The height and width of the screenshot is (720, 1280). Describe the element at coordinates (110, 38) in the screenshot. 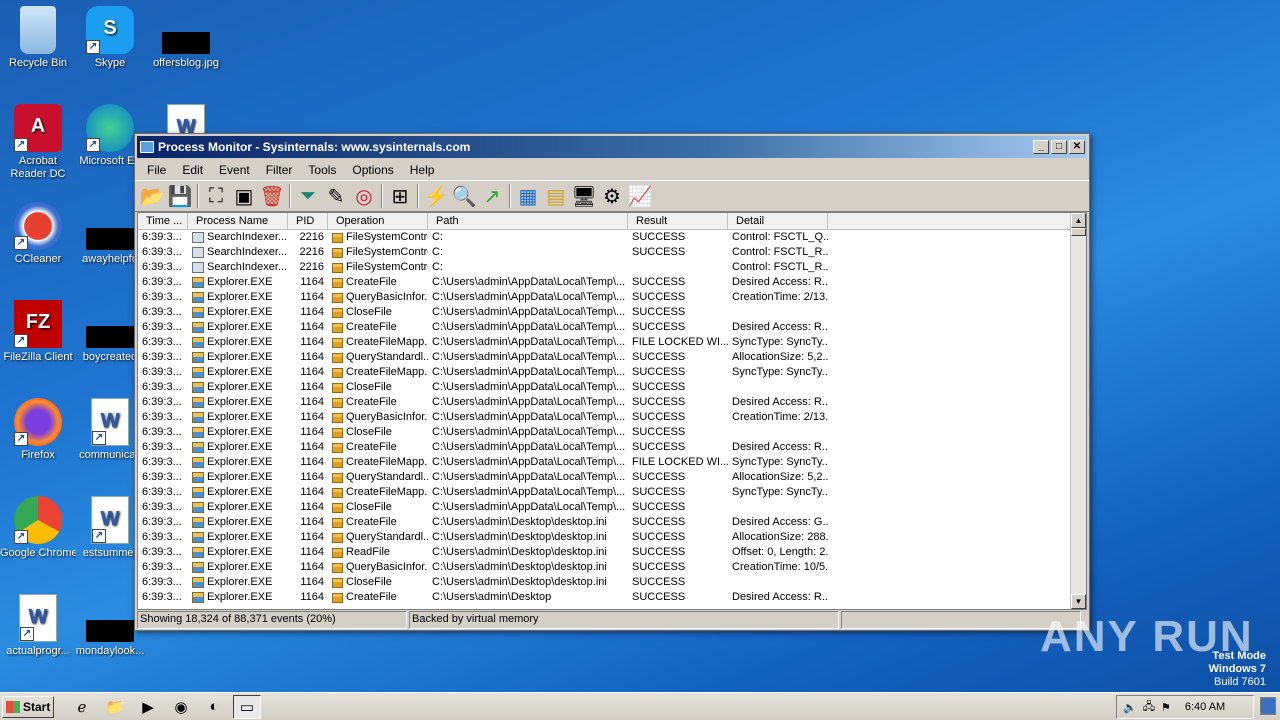

I see `desktop-item-1: S ↗ Skype` at that location.